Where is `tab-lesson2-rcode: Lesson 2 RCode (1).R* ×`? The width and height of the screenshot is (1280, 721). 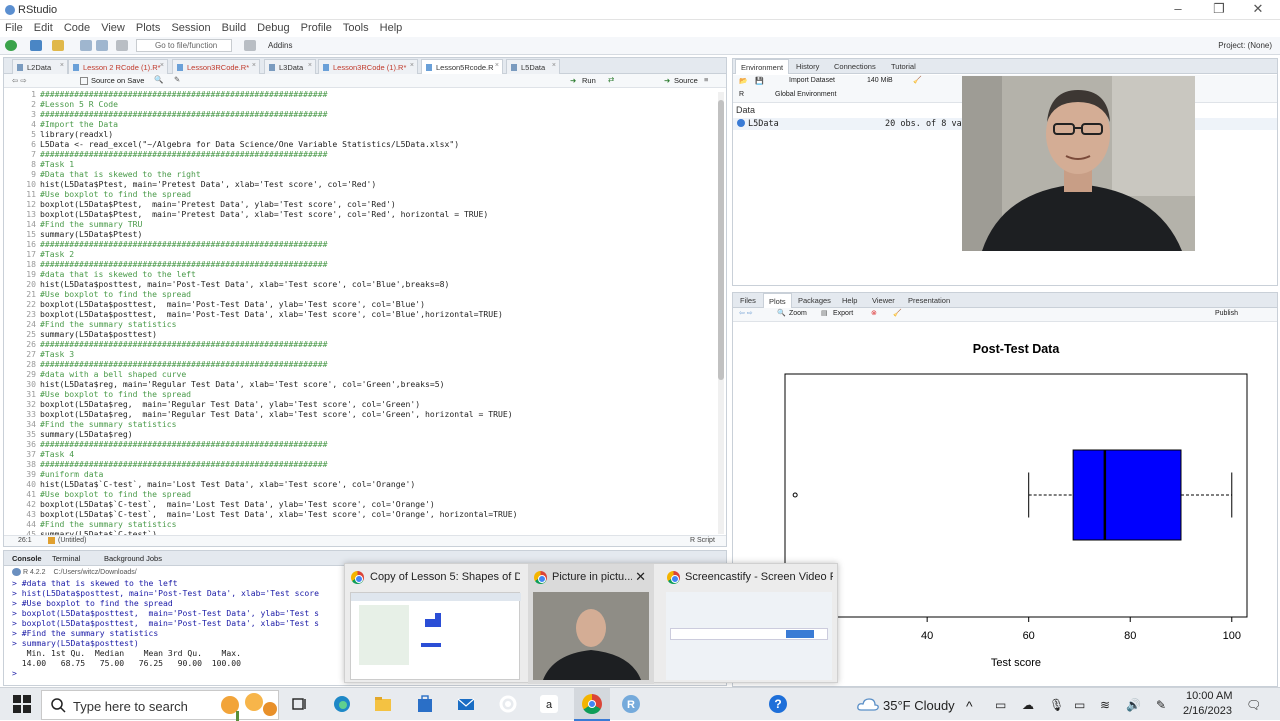
tab-lesson2-rcode: Lesson 2 RCode (1).R* × is located at coordinates (118, 66).